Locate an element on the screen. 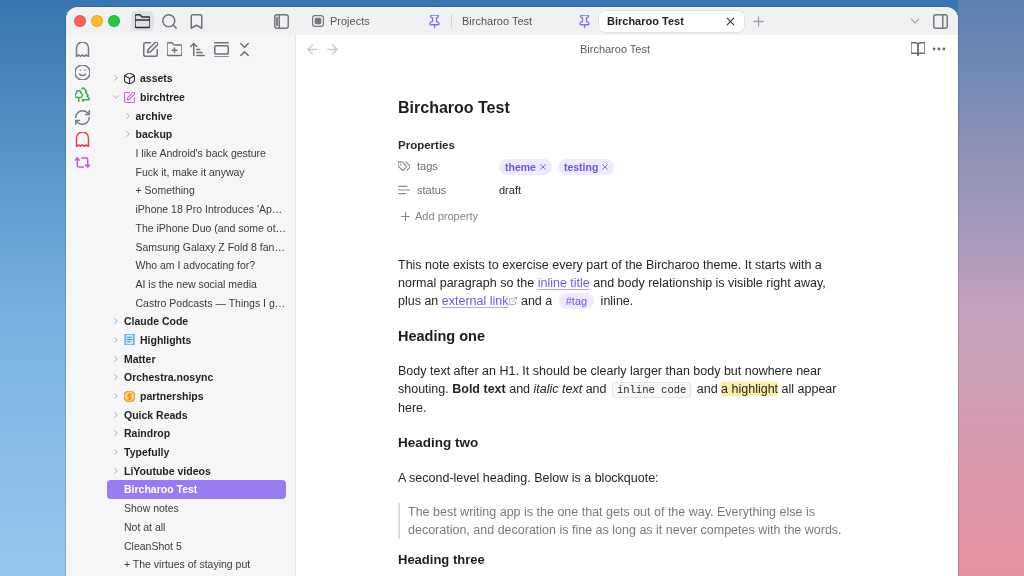 Image resolution: width=1024 pixels, height=576 pixels. inline-code: inline code is located at coordinates (651, 390).